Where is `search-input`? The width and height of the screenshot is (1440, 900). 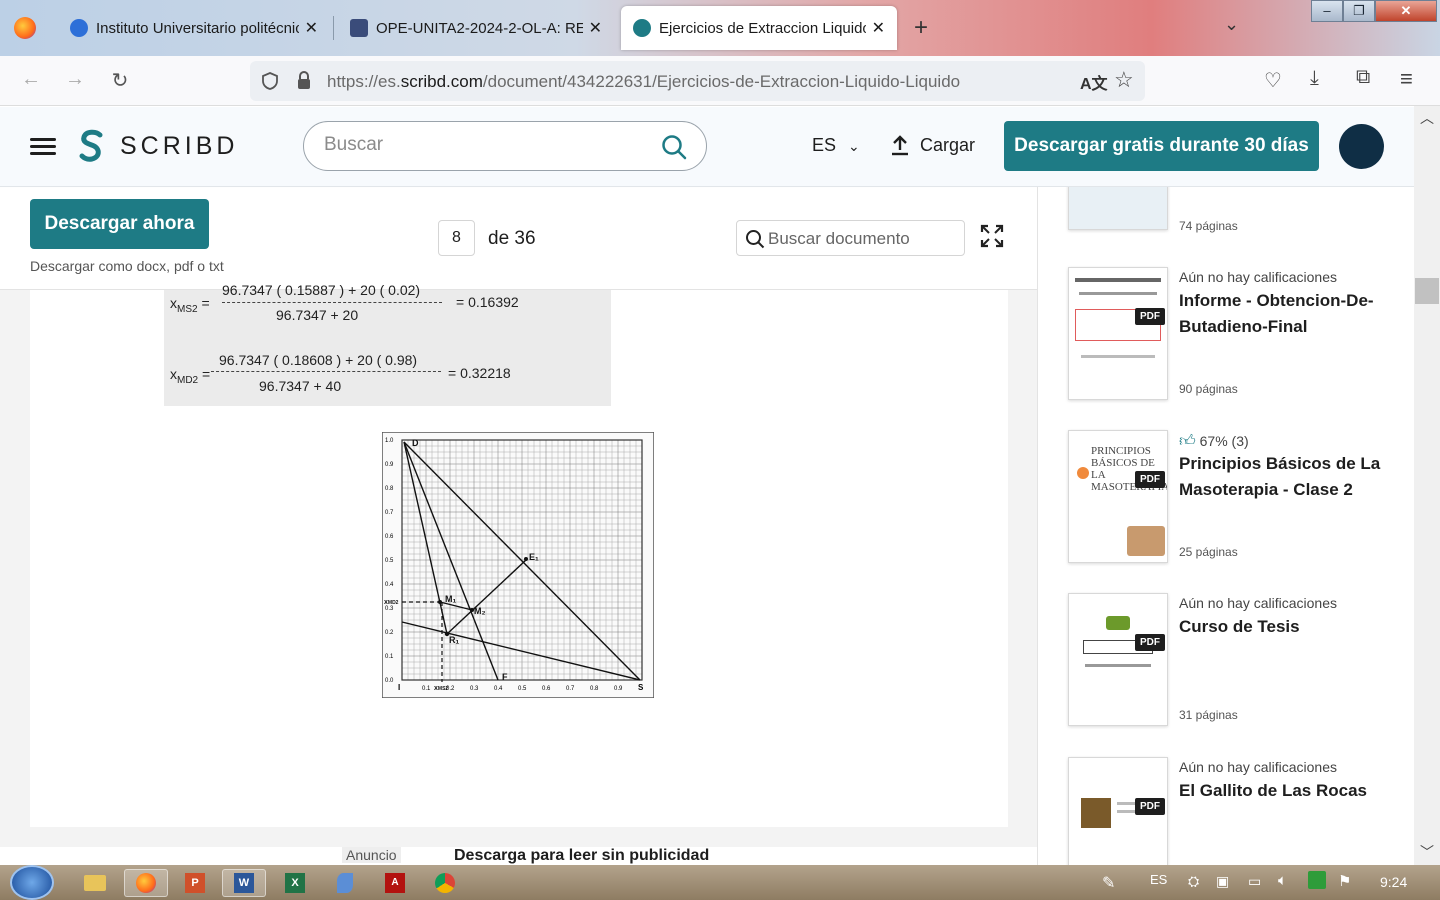 search-input is located at coordinates (489, 145).